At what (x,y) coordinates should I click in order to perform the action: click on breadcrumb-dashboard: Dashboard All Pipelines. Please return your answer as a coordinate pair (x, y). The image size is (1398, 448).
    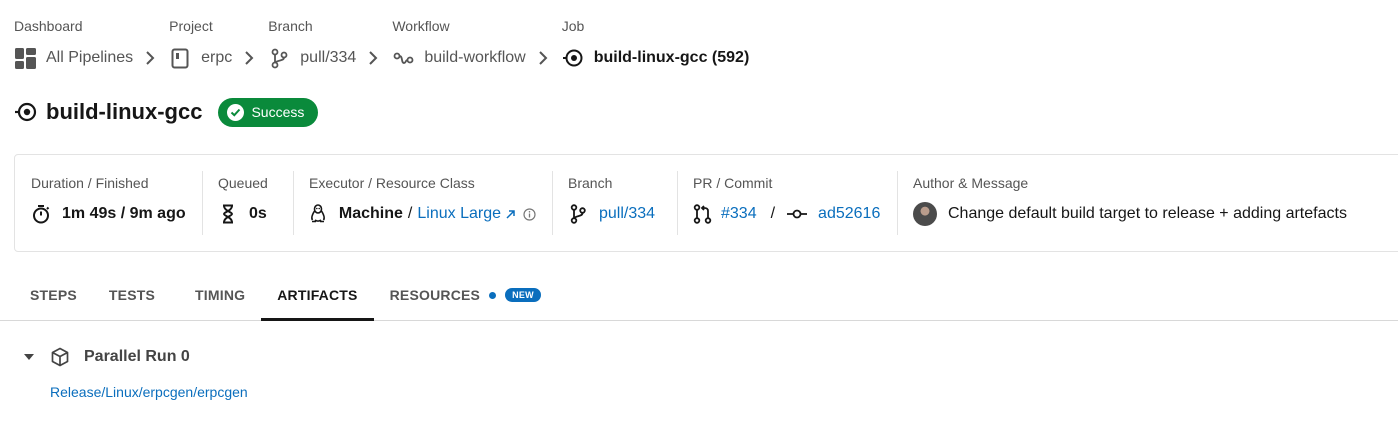
    Looking at the image, I should click on (73, 43).